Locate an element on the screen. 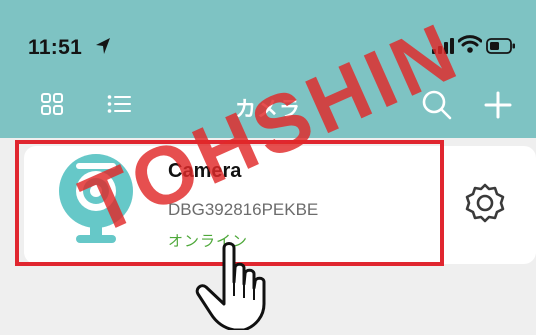 The image size is (536, 335). page-title: カメラ is located at coordinates (268, 109).